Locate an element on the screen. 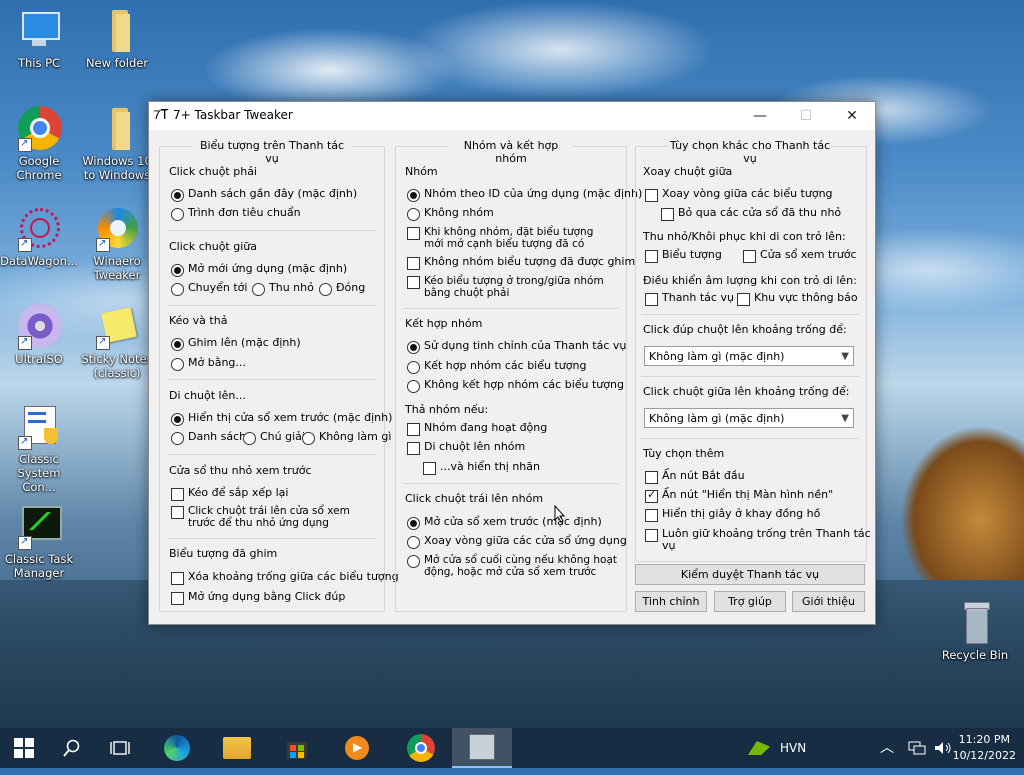 Image resolution: width=1024 pixels, height=775 pixels. taskbar: ▶ HVN ︿ 11:20 PM 10/12/2022 is located at coordinates (512, 748).